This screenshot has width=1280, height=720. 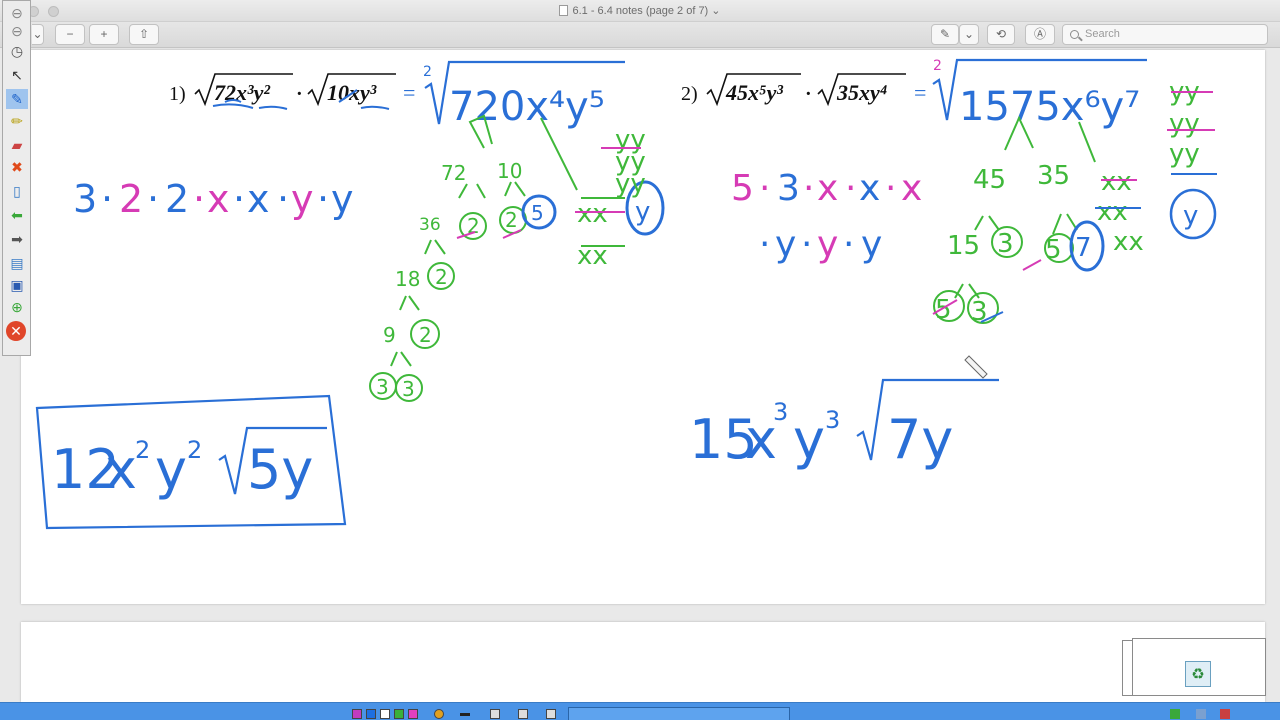 I want to click on keyboard-icon: ▤, so click(x=17, y=263).